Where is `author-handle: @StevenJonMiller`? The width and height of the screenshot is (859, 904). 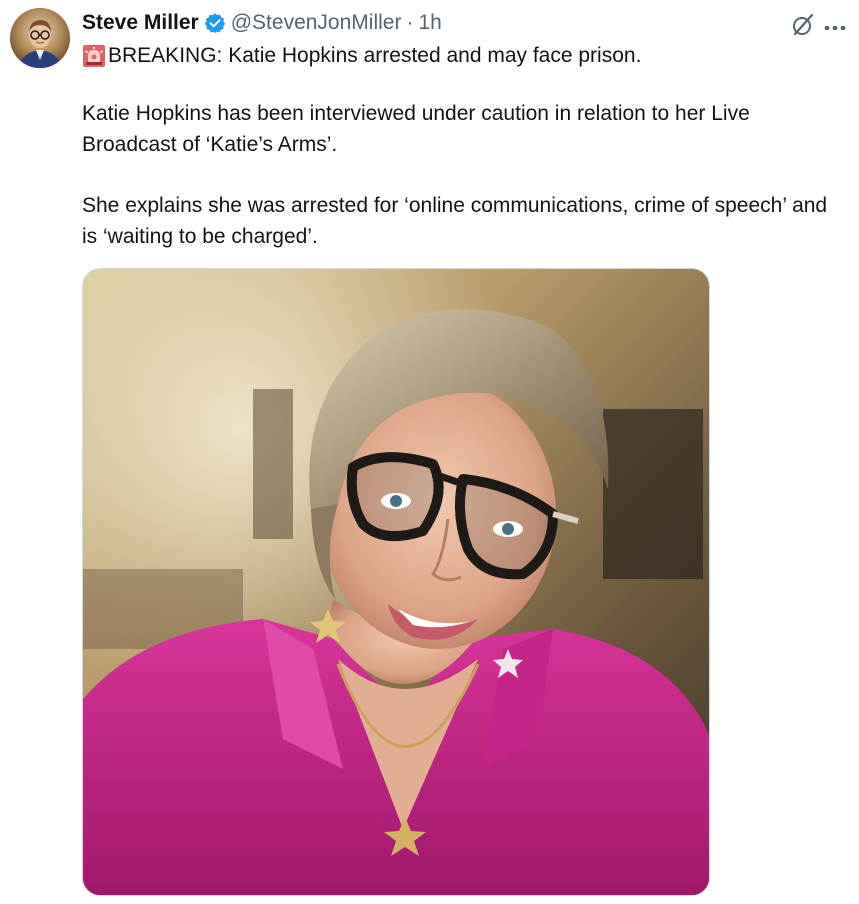 author-handle: @StevenJonMiller is located at coordinates (316, 23).